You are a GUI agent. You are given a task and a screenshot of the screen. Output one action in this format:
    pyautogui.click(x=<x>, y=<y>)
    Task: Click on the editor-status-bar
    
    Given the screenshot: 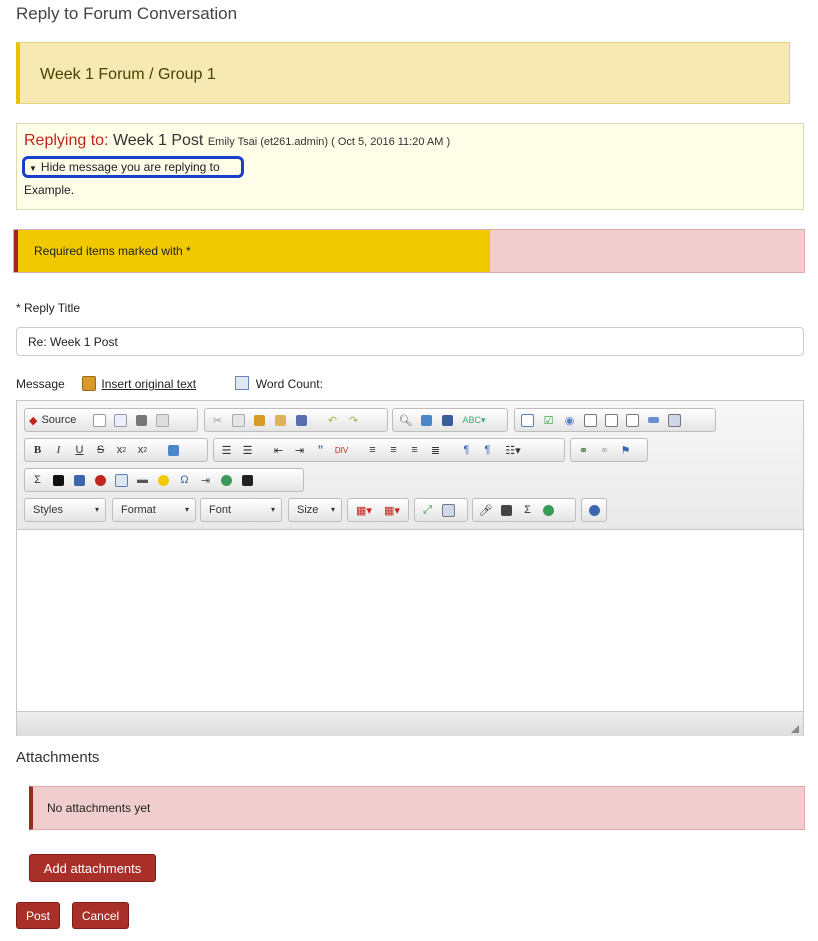 What is the action you would take?
    pyautogui.click(x=410, y=723)
    